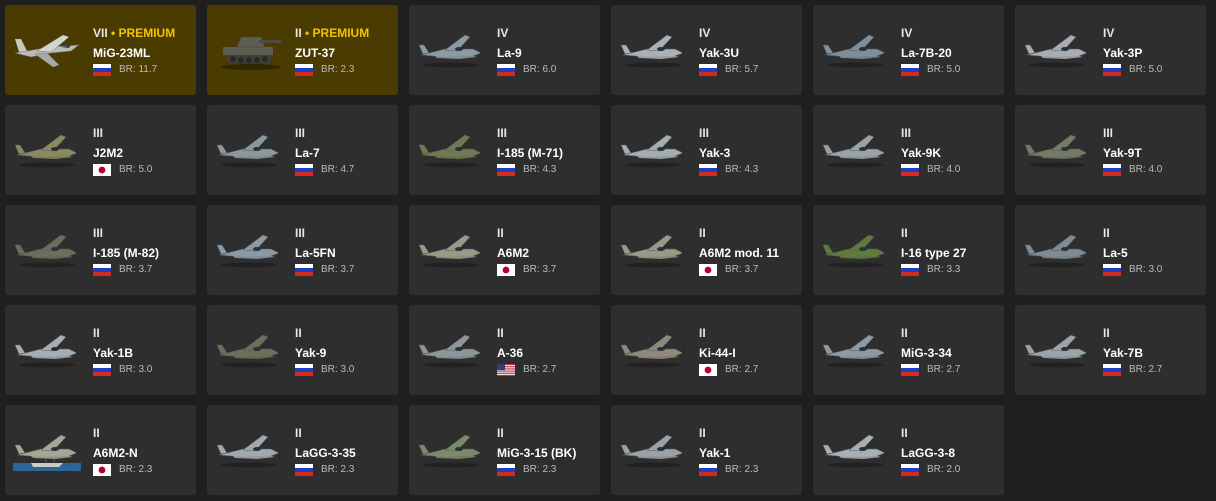 The image size is (1216, 501). Describe the element at coordinates (950, 169) in the screenshot. I see `vehicle-meta: BR: 4.0` at that location.